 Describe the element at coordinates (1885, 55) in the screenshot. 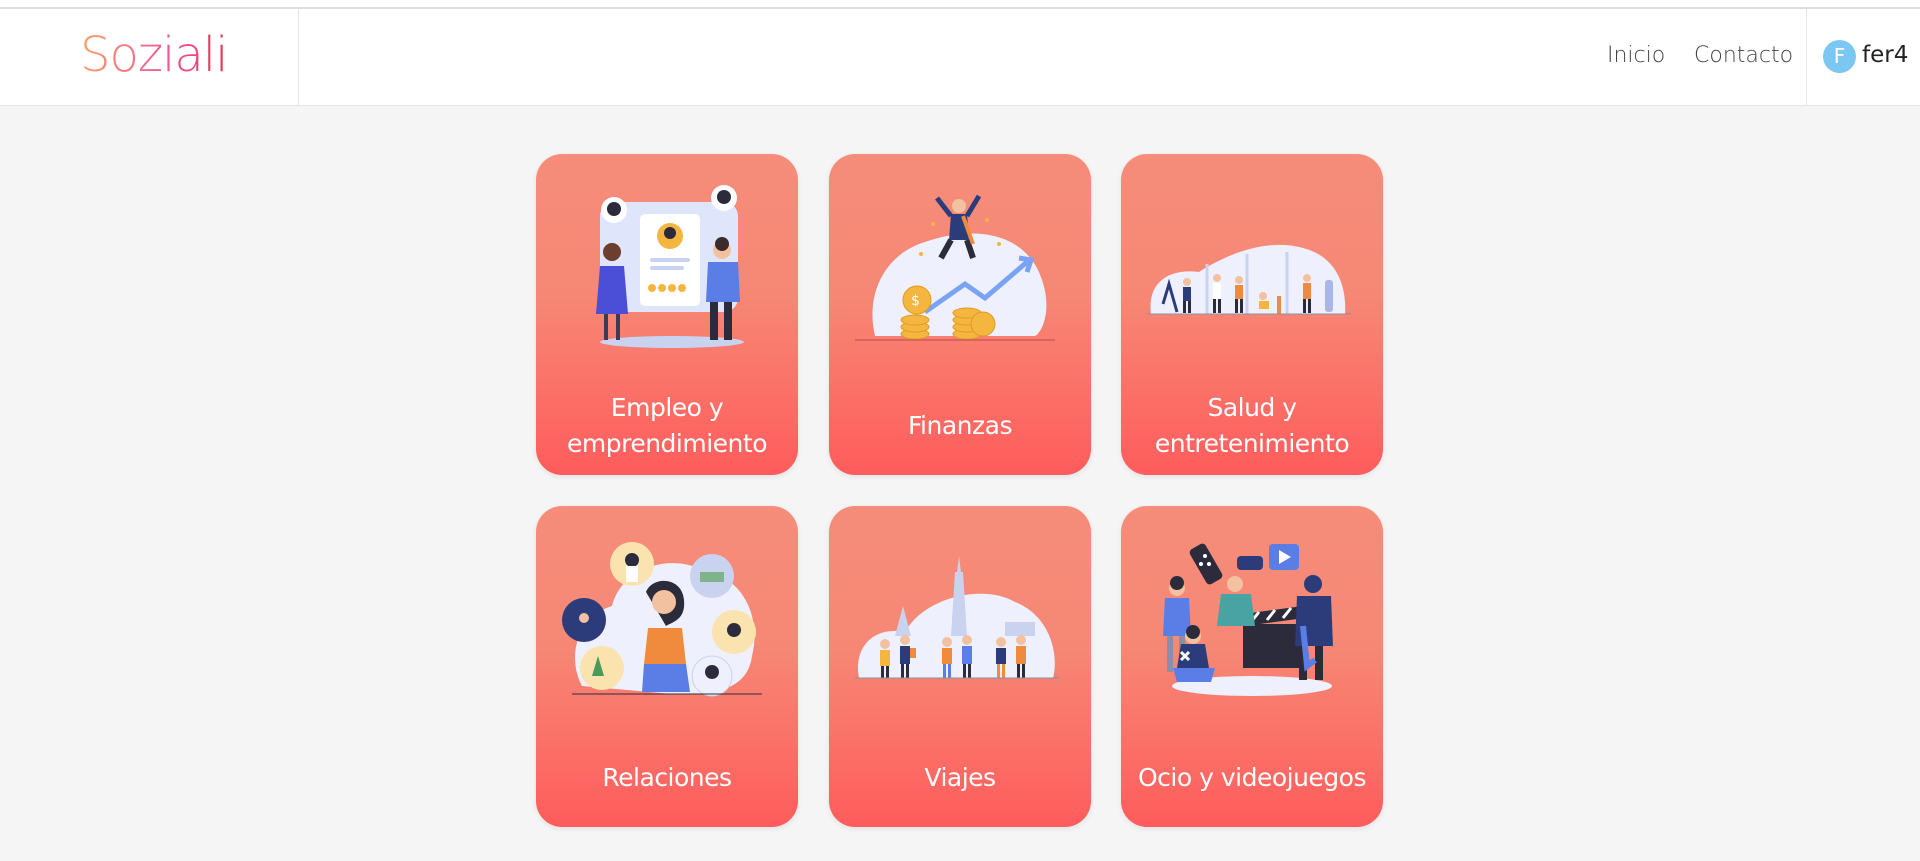

I see `username: fer4` at that location.